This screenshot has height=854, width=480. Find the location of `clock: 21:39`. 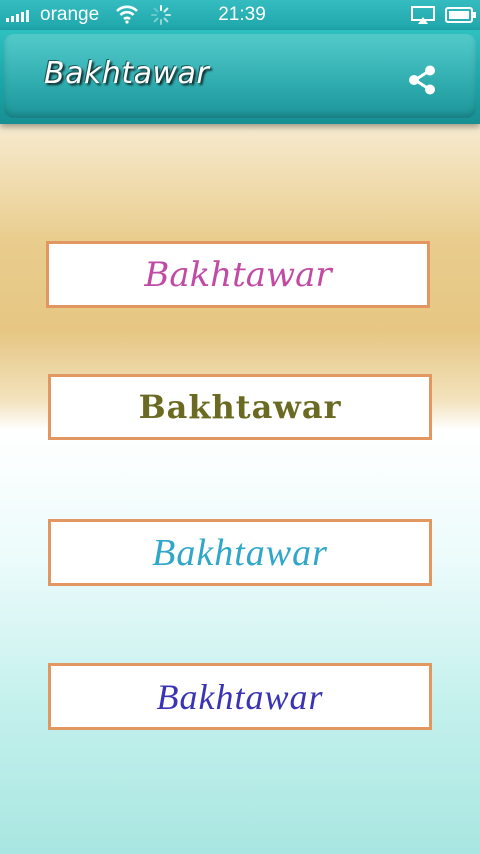

clock: 21:39 is located at coordinates (242, 14).